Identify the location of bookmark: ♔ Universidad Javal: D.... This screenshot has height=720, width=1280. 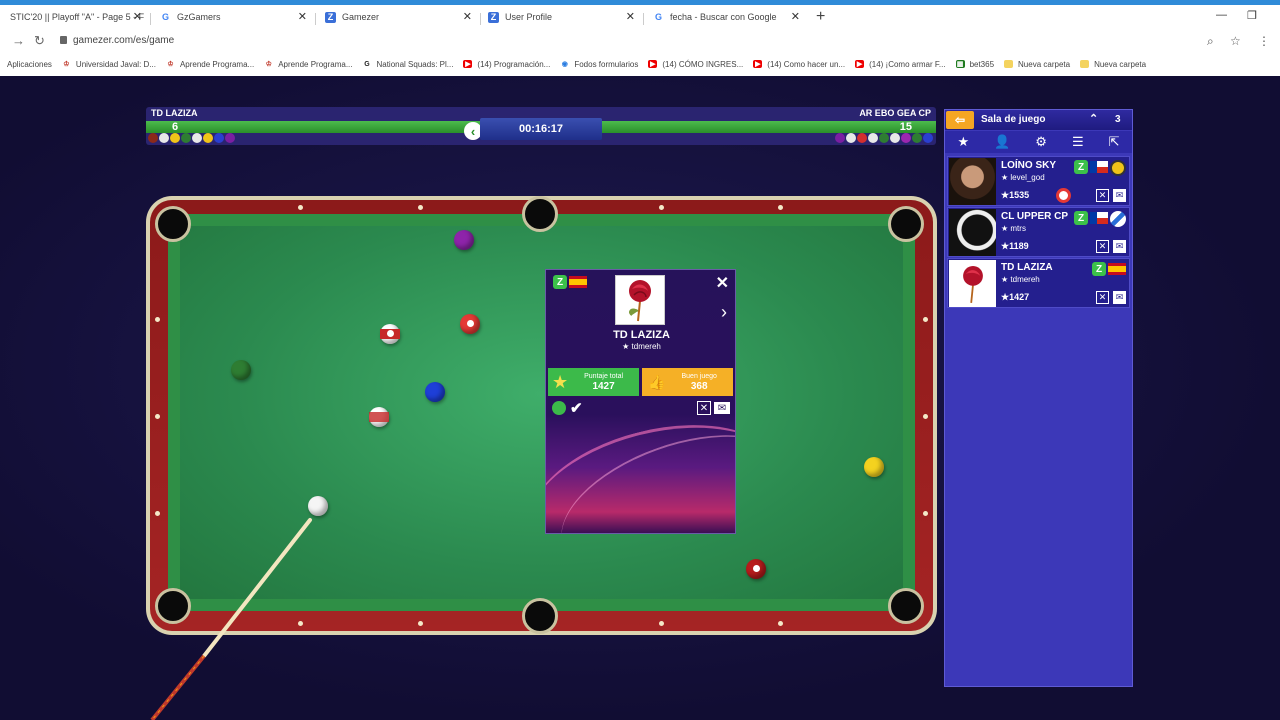
(109, 64).